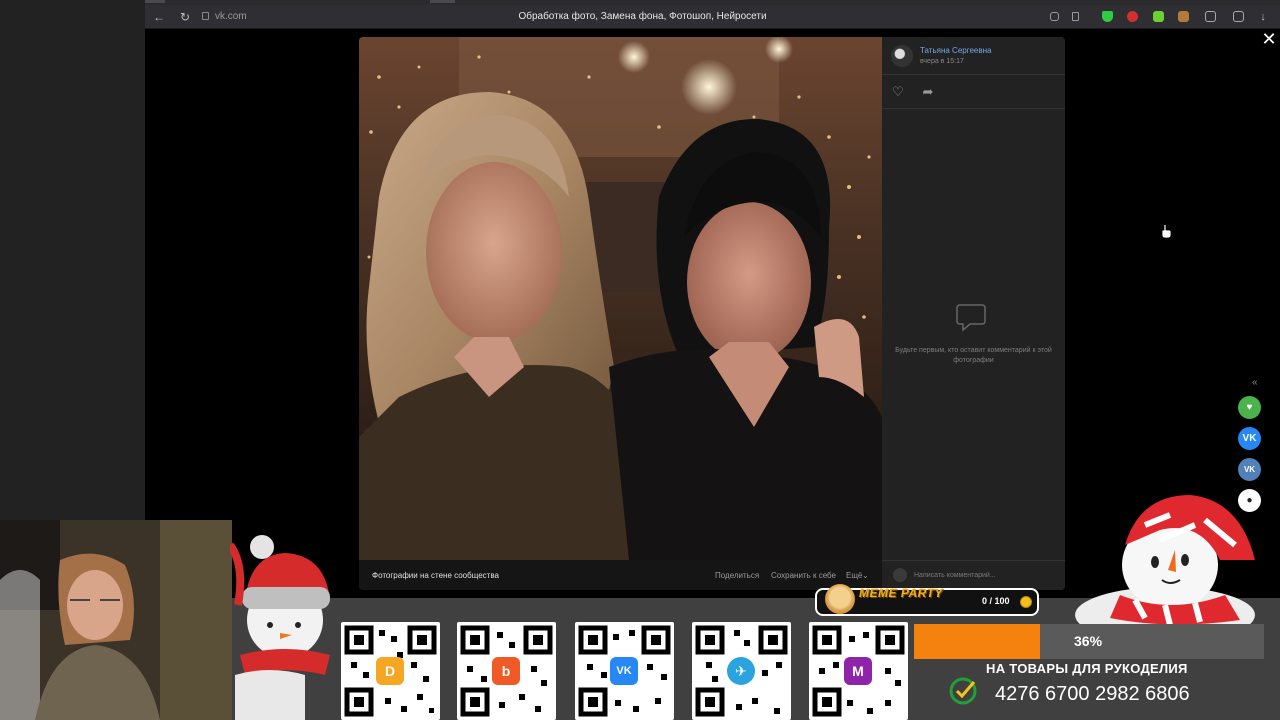  What do you see at coordinates (973, 92) in the screenshot?
I see `reactions-row: ♡ ➦` at bounding box center [973, 92].